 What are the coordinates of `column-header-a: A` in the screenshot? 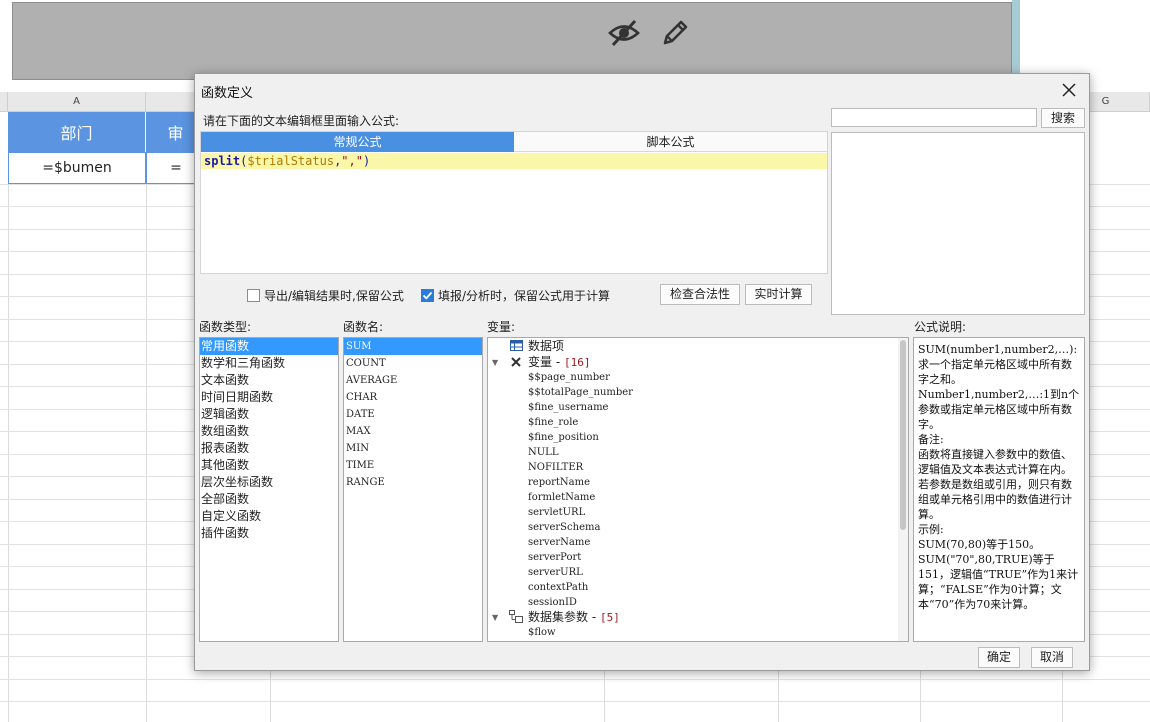 It's located at (77, 102).